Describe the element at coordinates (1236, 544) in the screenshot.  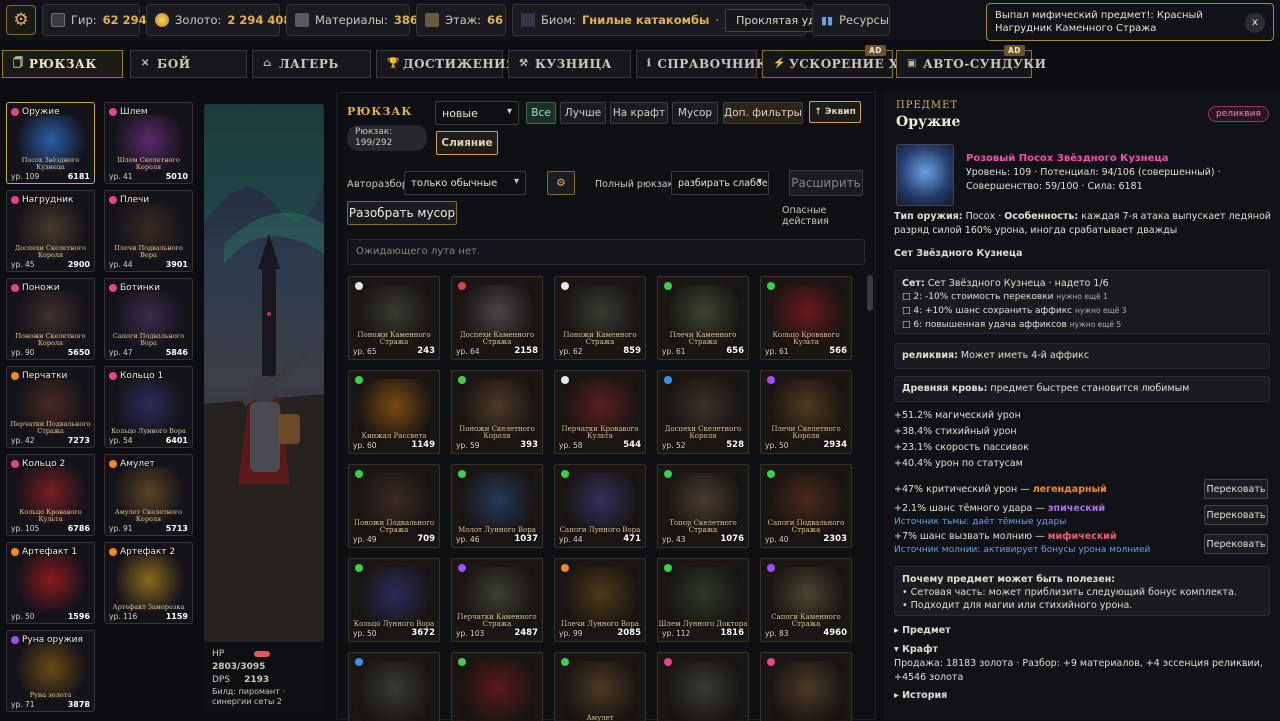
I see `reroll-button-3: Перековать` at that location.